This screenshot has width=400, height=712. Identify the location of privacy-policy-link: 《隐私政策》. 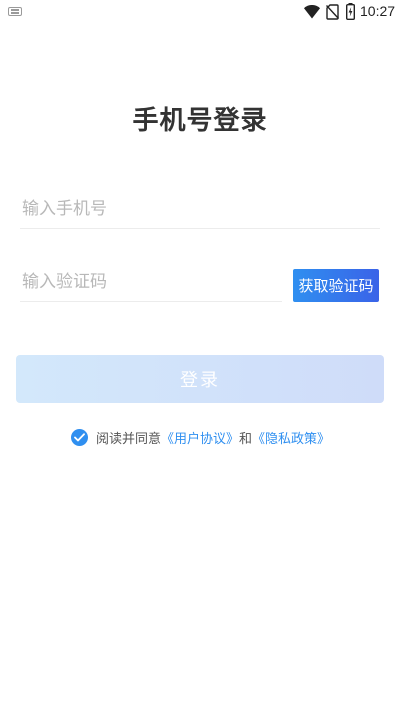
(291, 437).